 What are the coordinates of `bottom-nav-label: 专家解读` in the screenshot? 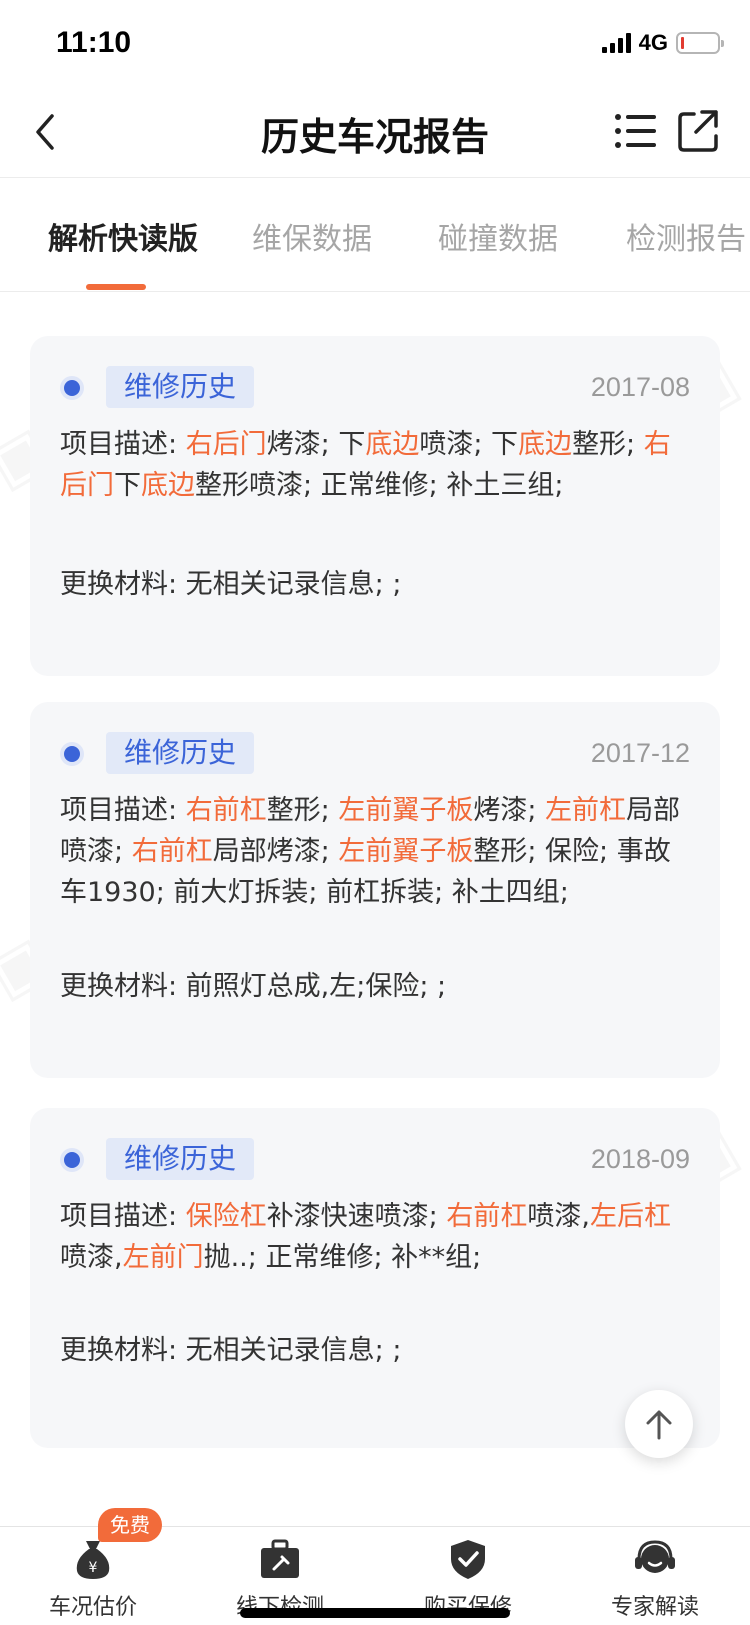 It's located at (654, 1607).